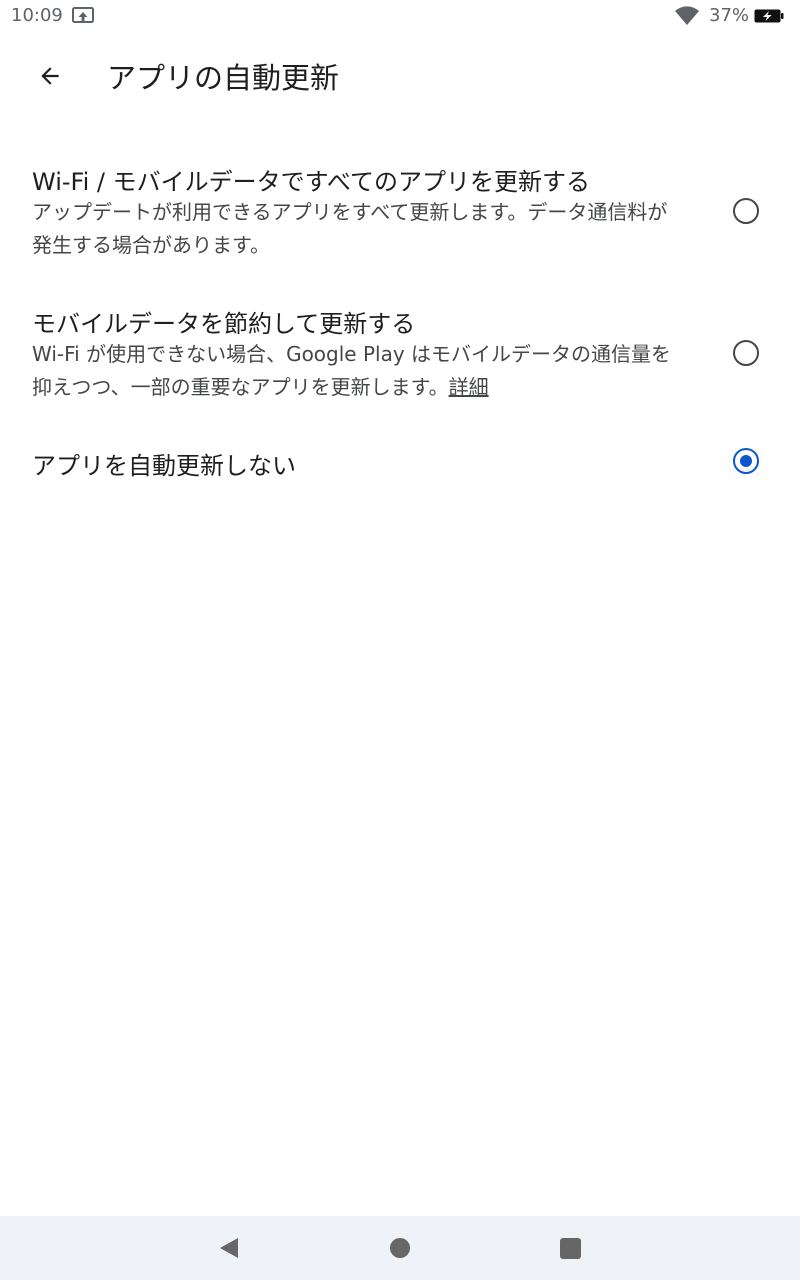 The height and width of the screenshot is (1280, 800). What do you see at coordinates (687, 16) in the screenshot?
I see `wifi-icon` at bounding box center [687, 16].